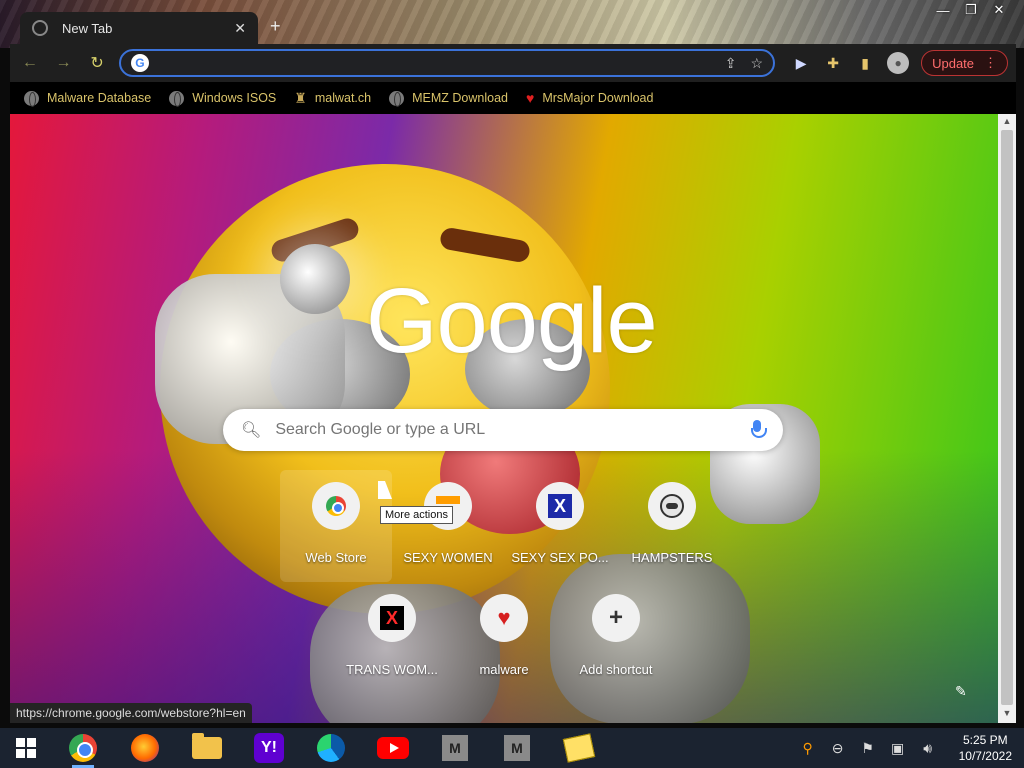 The height and width of the screenshot is (768, 1024). Describe the element at coordinates (343, 98) in the screenshot. I see `bookmark-label: malwat.ch` at that location.